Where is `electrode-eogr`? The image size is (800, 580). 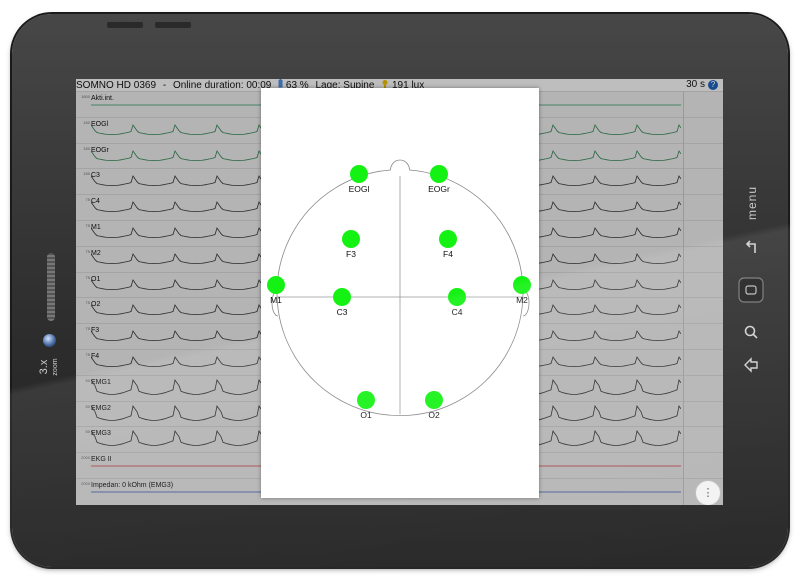 electrode-eogr is located at coordinates (439, 174).